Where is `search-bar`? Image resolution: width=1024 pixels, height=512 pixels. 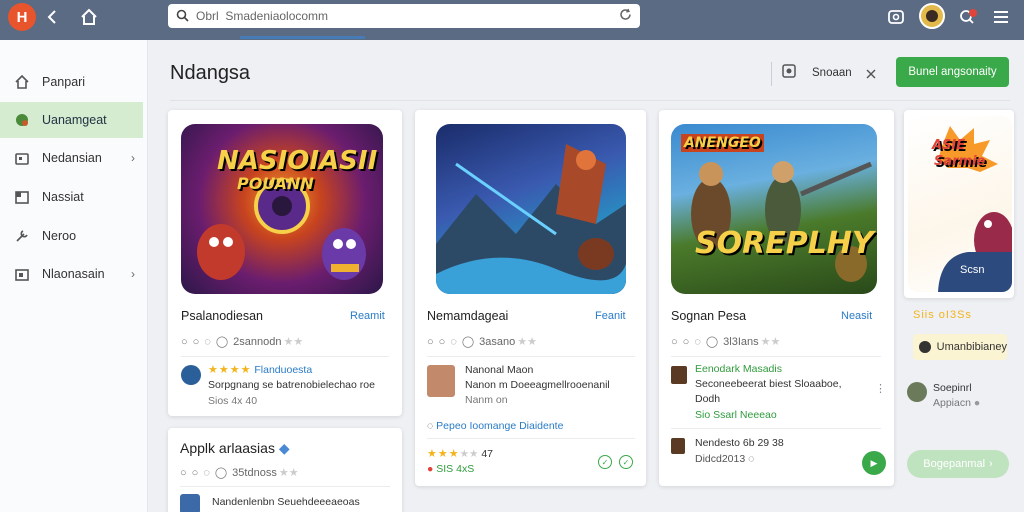
search-bar is located at coordinates (404, 16).